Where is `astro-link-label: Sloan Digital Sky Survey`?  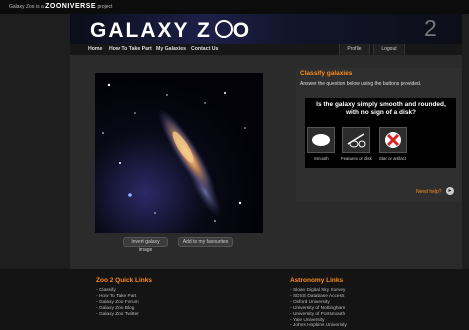 astro-link-label: Sloan Digital Sky Survey is located at coordinates (319, 290).